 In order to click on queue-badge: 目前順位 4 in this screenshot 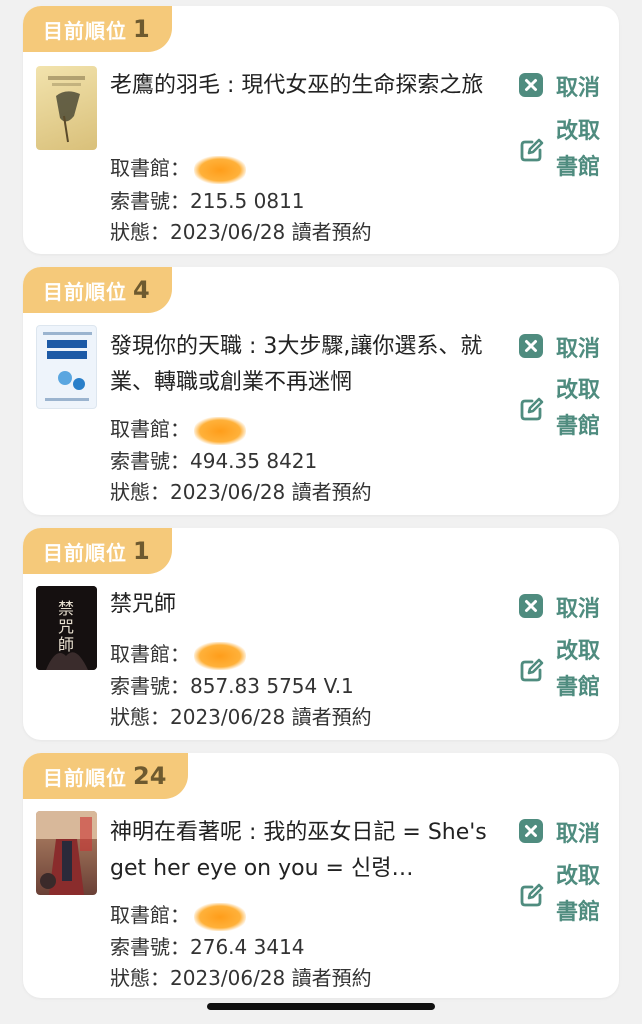, I will do `click(97, 290)`.